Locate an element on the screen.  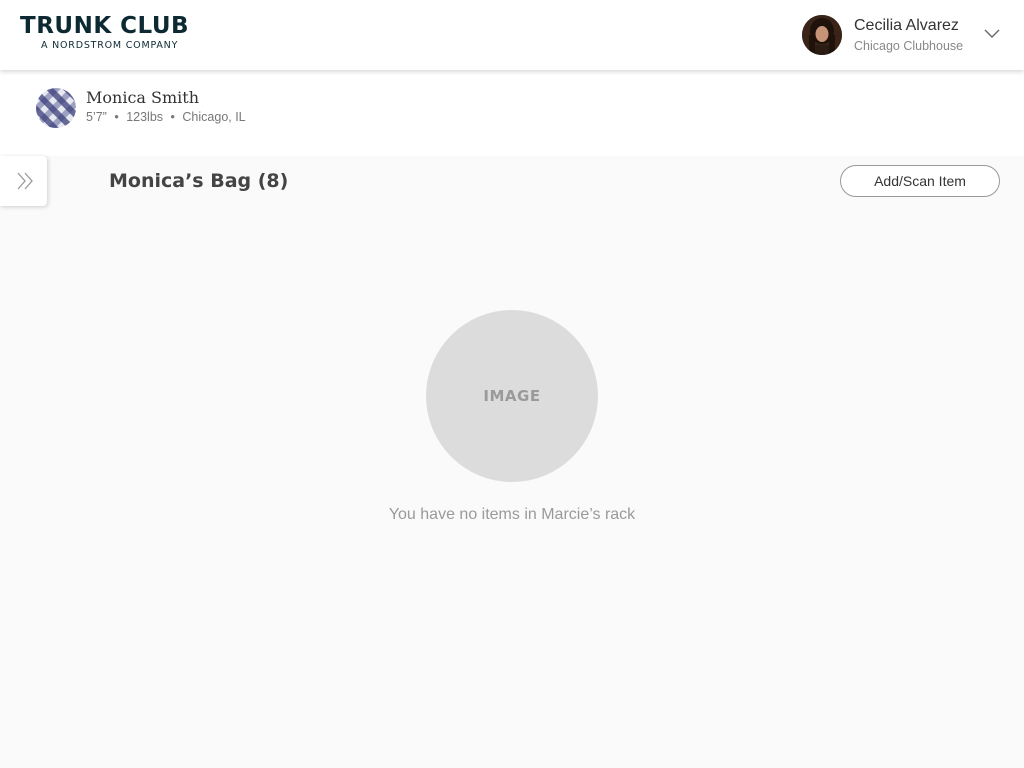
client-name: Monica Smith is located at coordinates (143, 97).